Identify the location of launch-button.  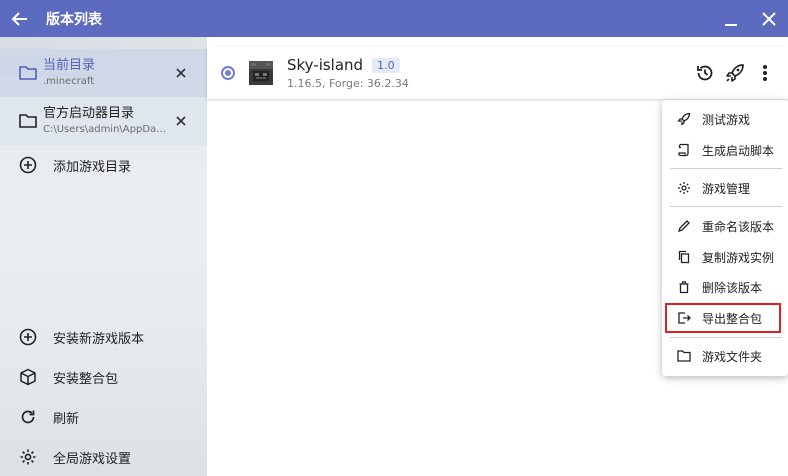
(735, 73).